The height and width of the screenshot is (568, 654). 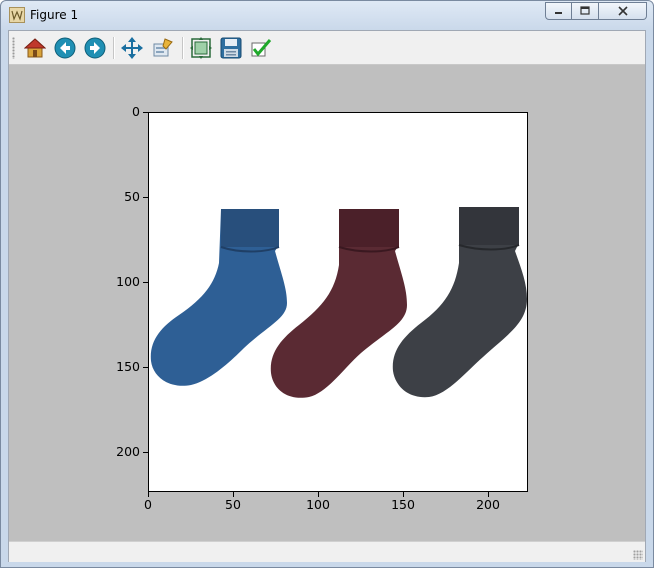 I want to click on pan-button, so click(x=132, y=48).